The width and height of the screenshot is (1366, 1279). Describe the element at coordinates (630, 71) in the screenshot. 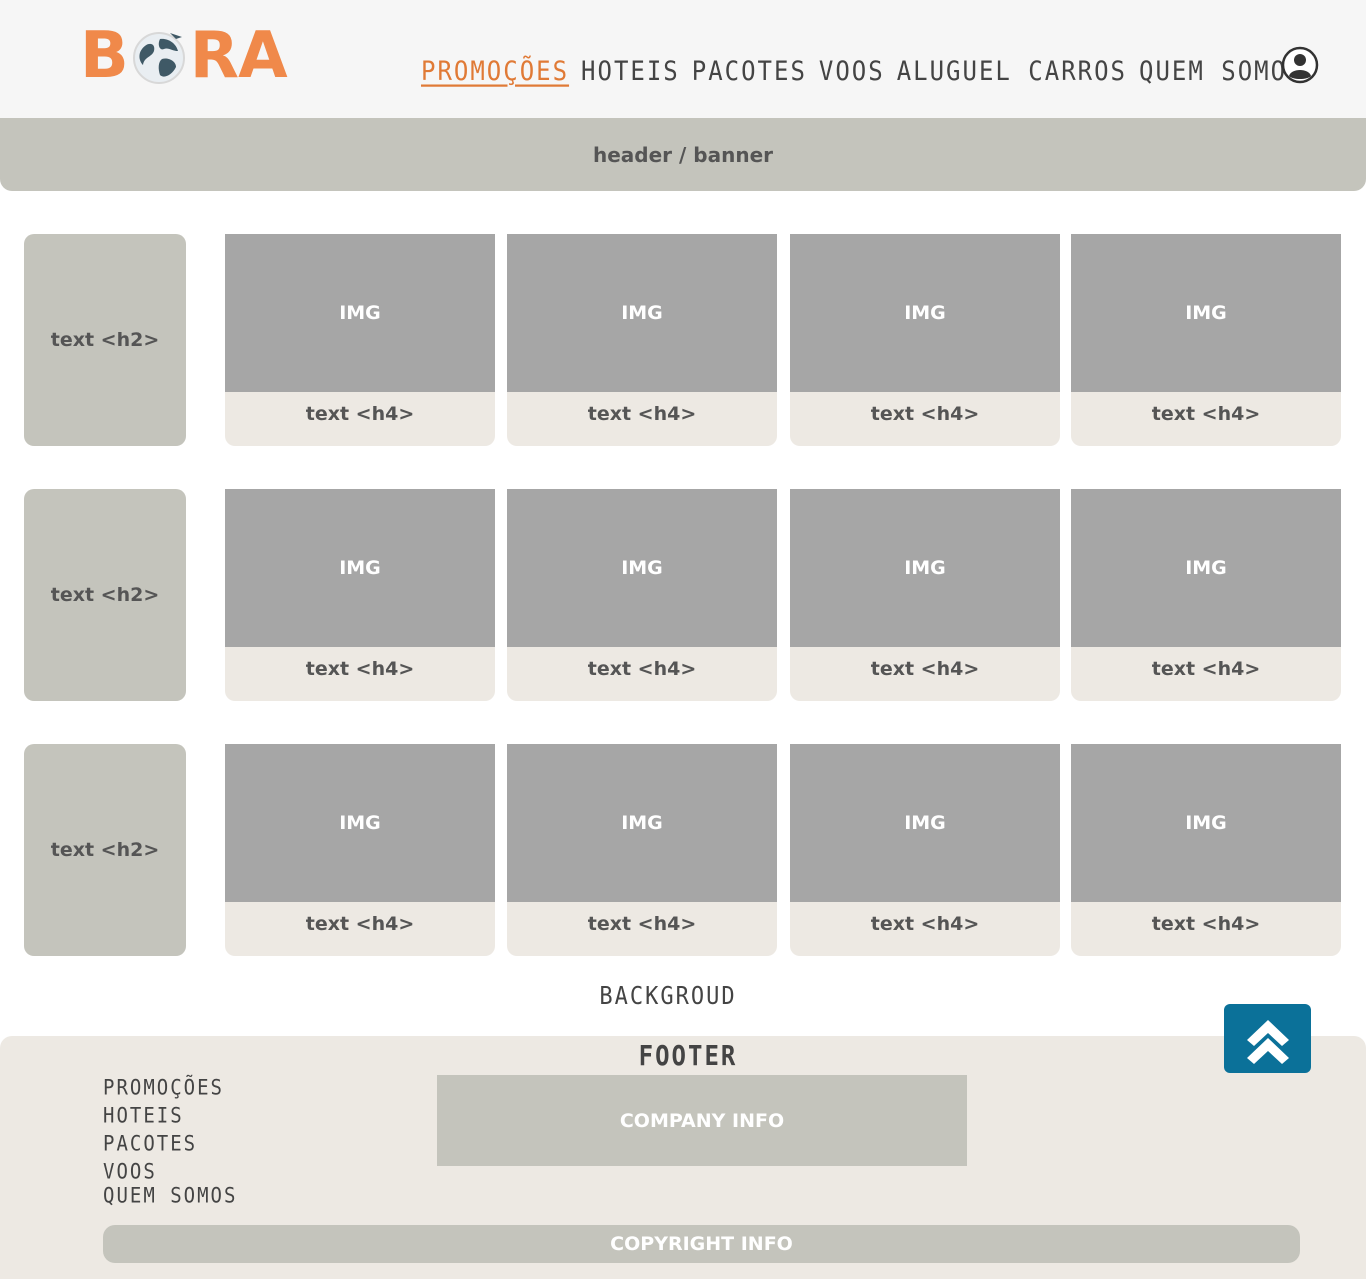

I see `nav-item-hoteis: HOTEIS` at that location.